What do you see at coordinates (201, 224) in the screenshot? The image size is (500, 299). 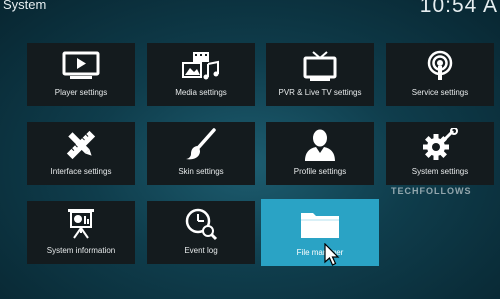 I see `clock-search-icon` at bounding box center [201, 224].